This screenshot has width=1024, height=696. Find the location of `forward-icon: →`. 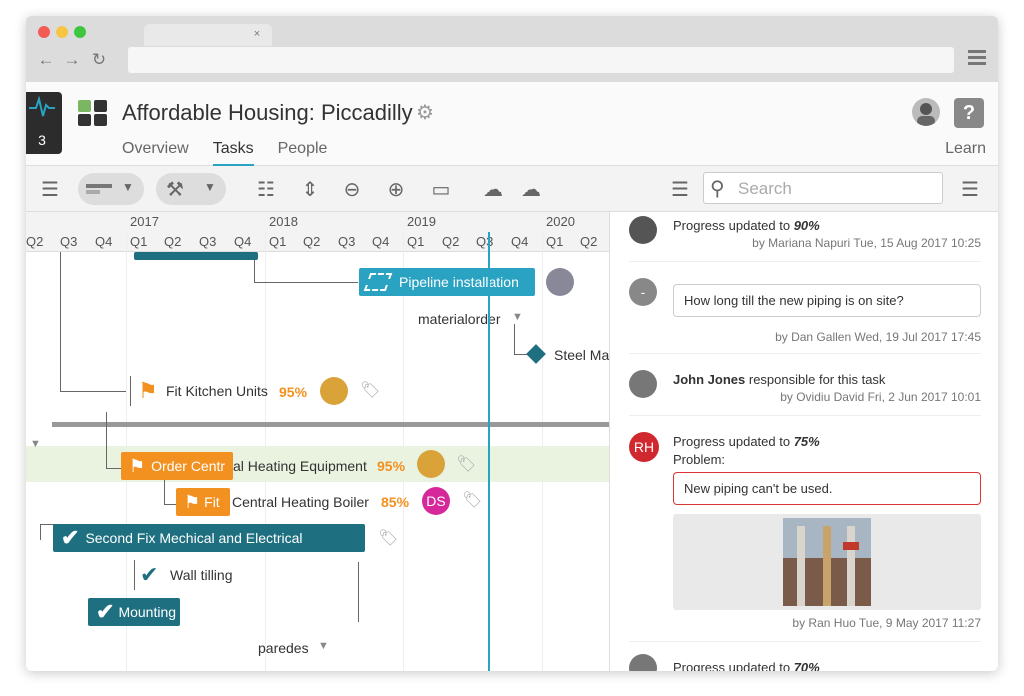

forward-icon: → is located at coordinates (72, 60).